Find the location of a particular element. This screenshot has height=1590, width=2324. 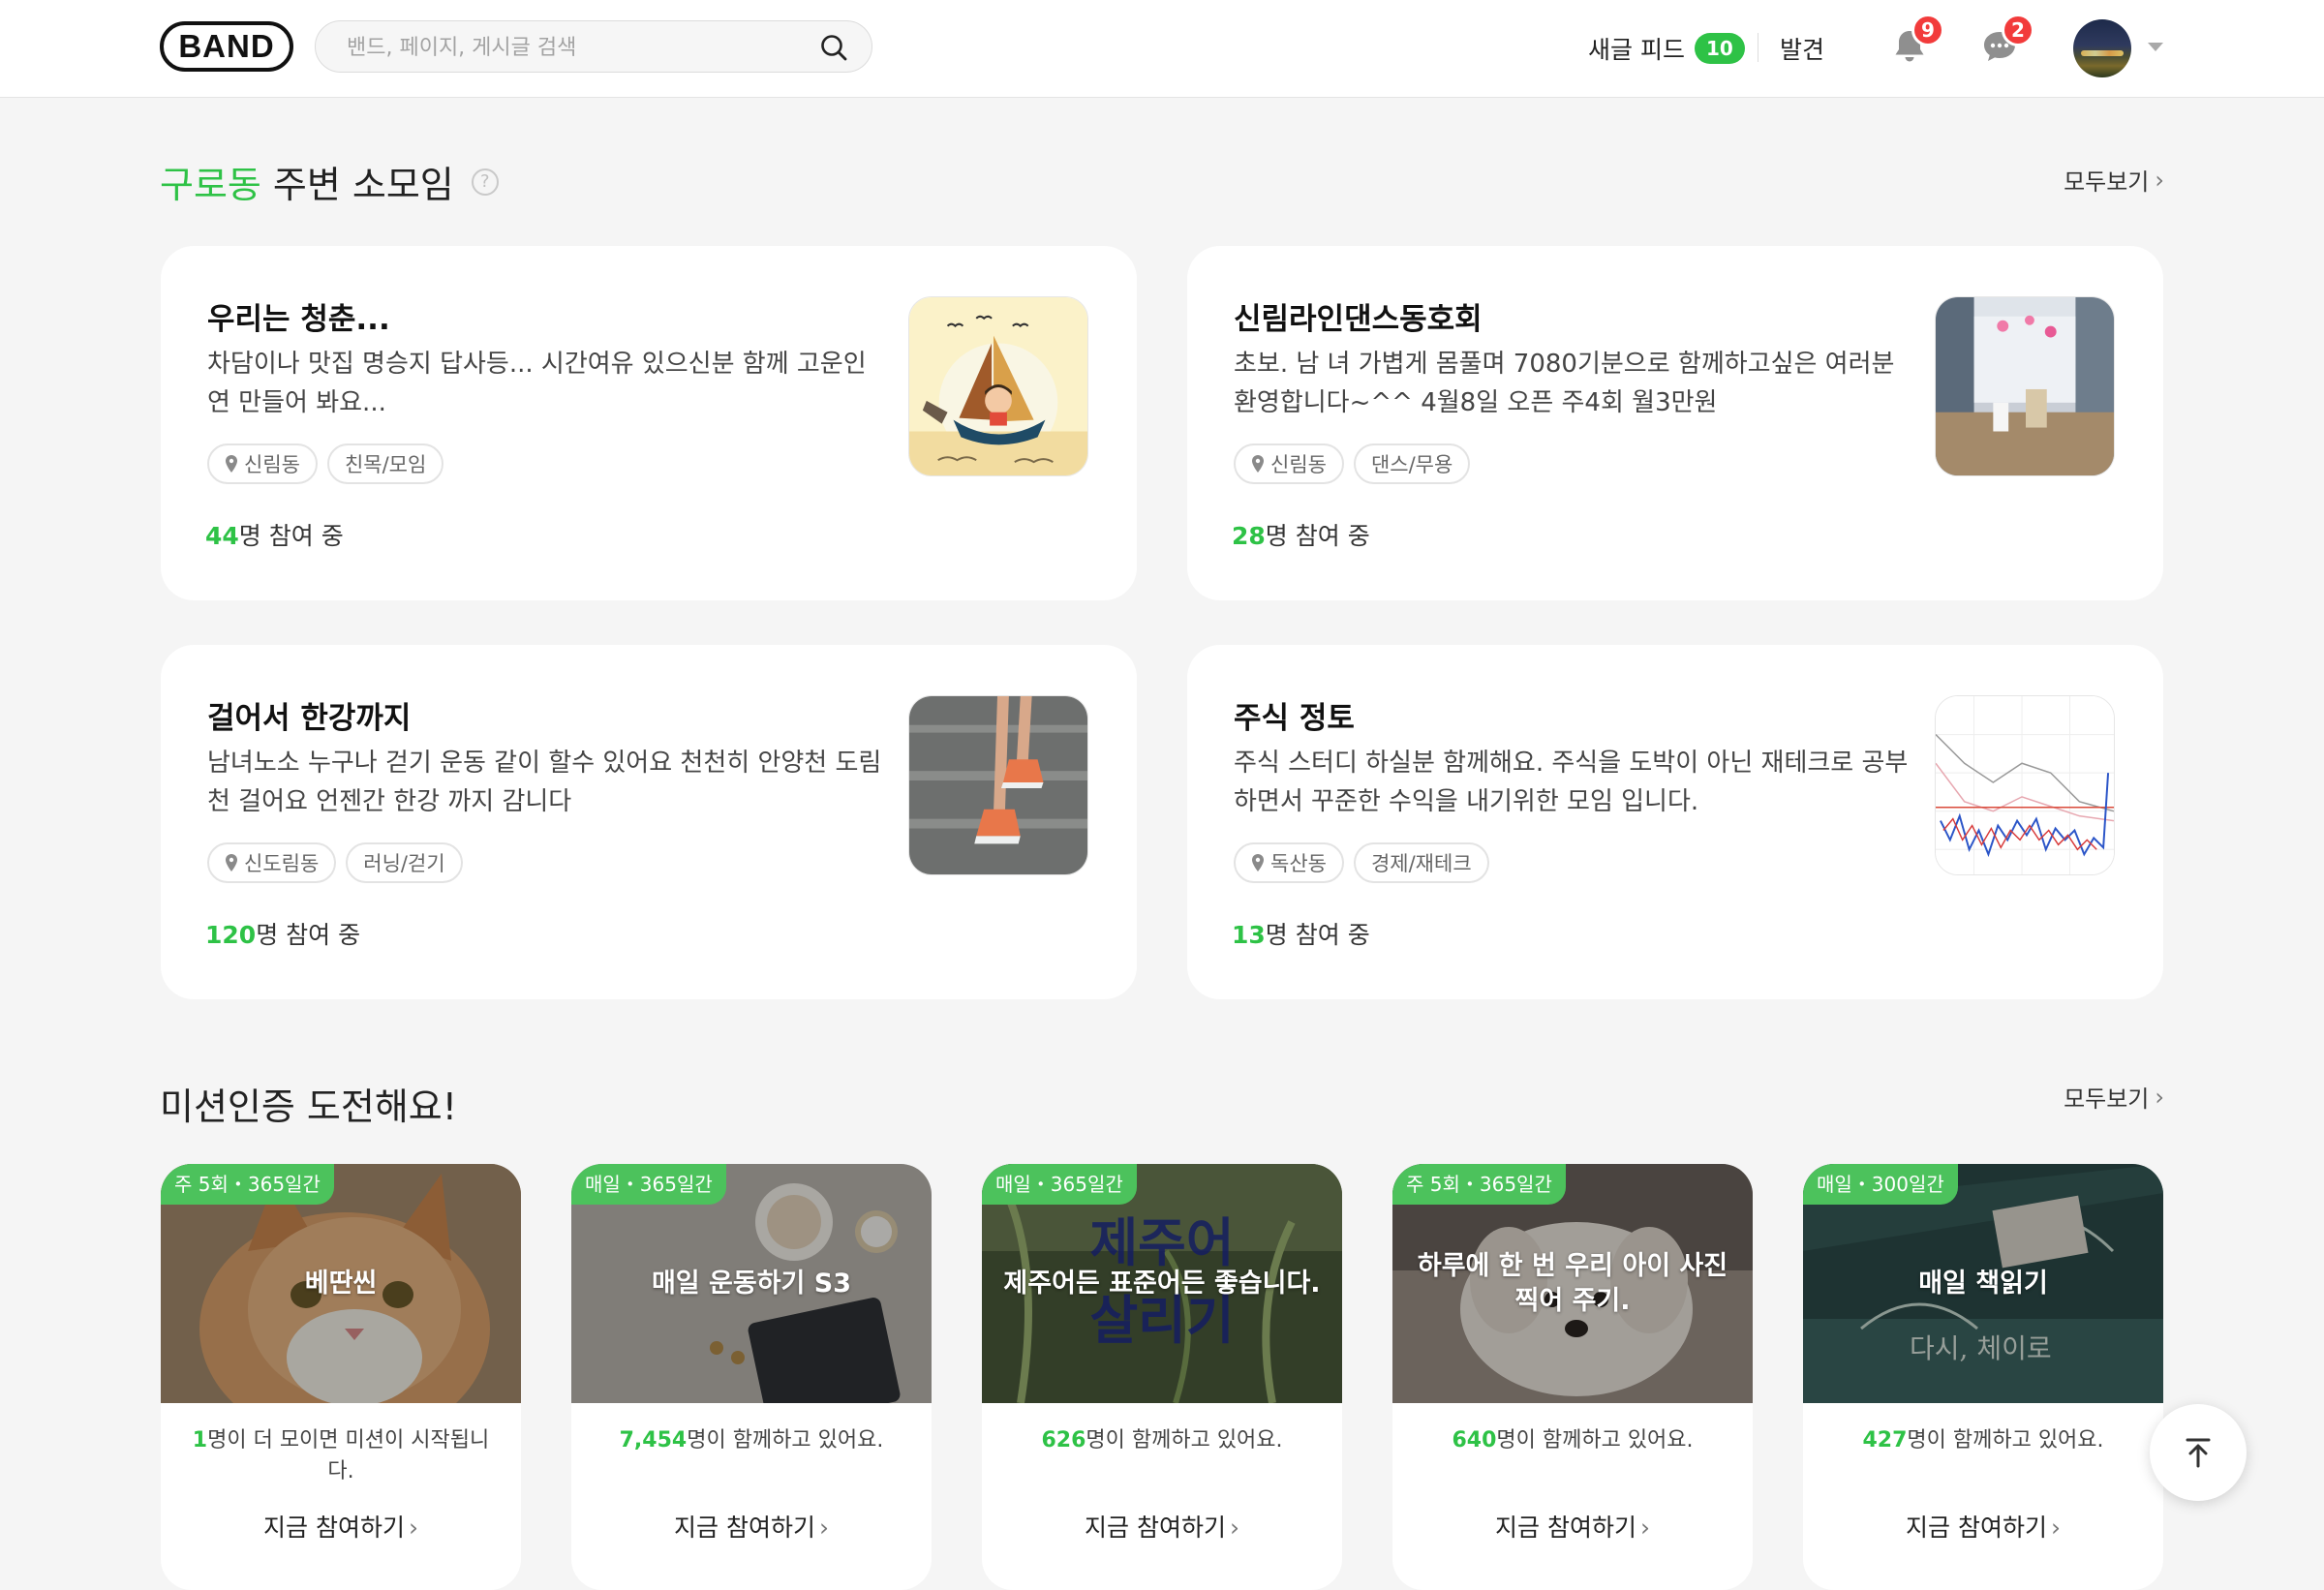

search-icon is located at coordinates (834, 47).